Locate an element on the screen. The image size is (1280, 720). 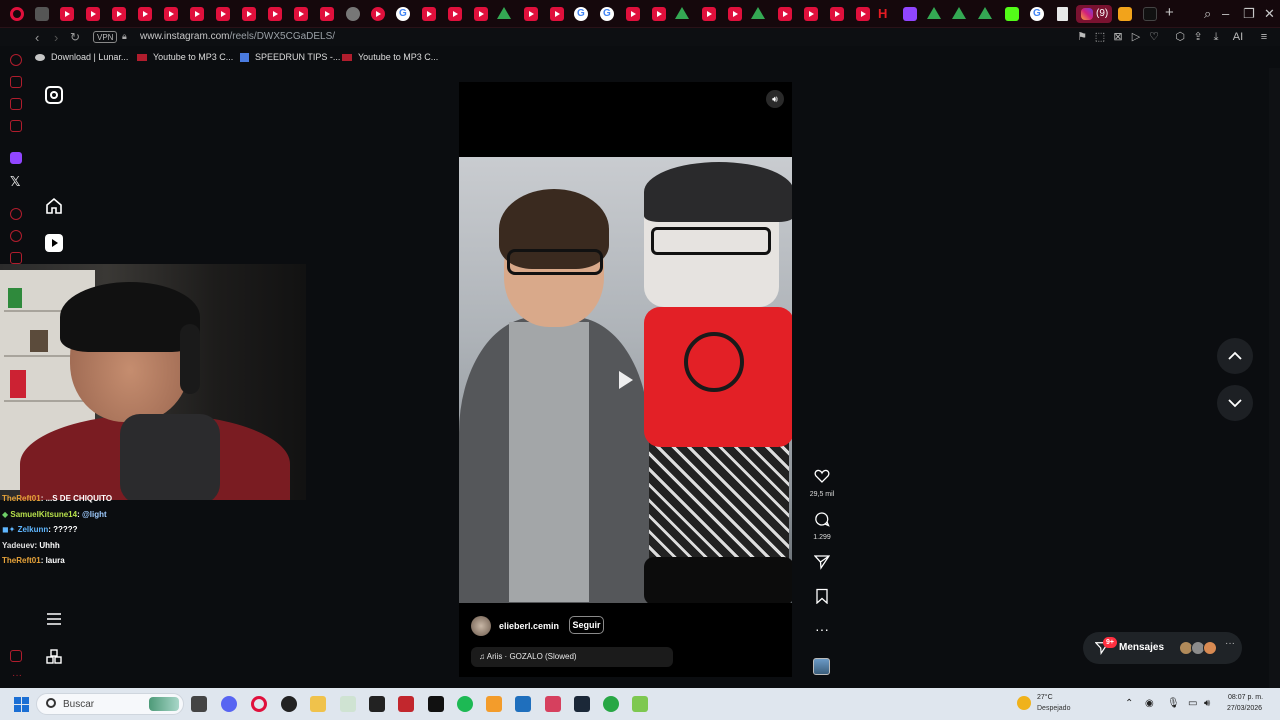
weather-moon-icon is located at coordinates (1024, 703).